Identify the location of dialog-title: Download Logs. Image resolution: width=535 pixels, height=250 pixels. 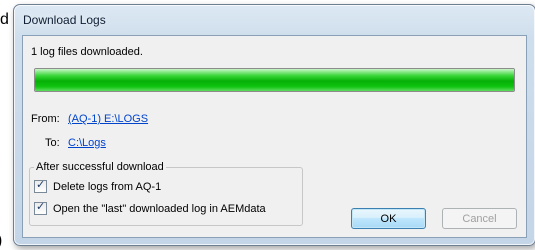
(64, 20).